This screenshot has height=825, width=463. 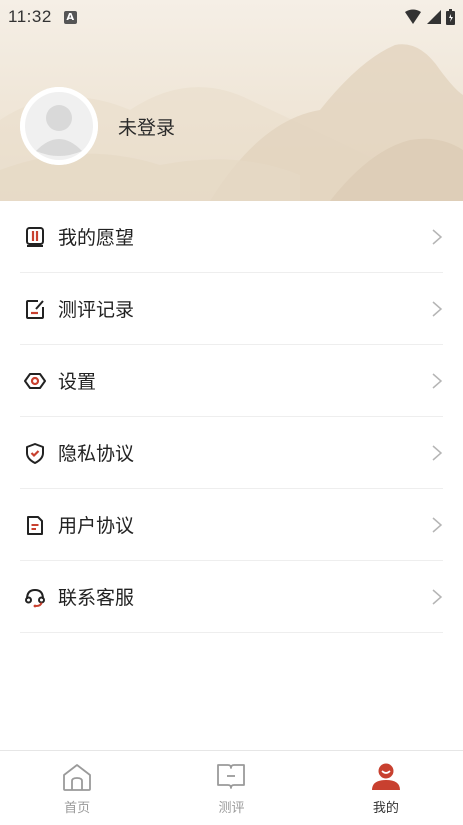 I want to click on tab-label: 首页, so click(x=77, y=808).